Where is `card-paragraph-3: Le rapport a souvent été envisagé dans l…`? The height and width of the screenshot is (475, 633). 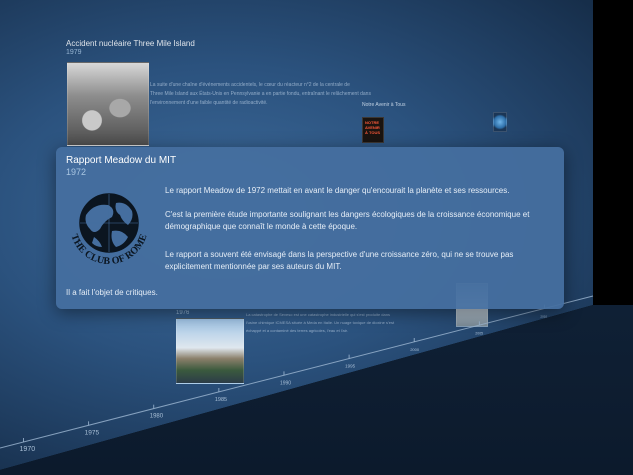
card-paragraph-3: Le rapport a souvent été envisagé dans l… is located at coordinates (339, 261).